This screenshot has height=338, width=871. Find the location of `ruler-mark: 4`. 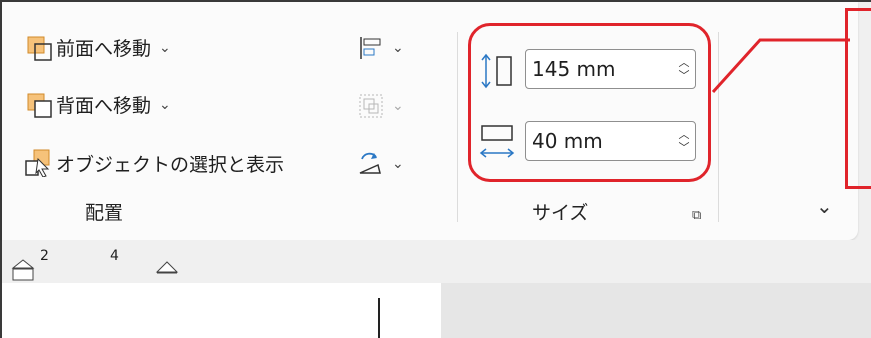

ruler-mark: 4 is located at coordinates (114, 256).